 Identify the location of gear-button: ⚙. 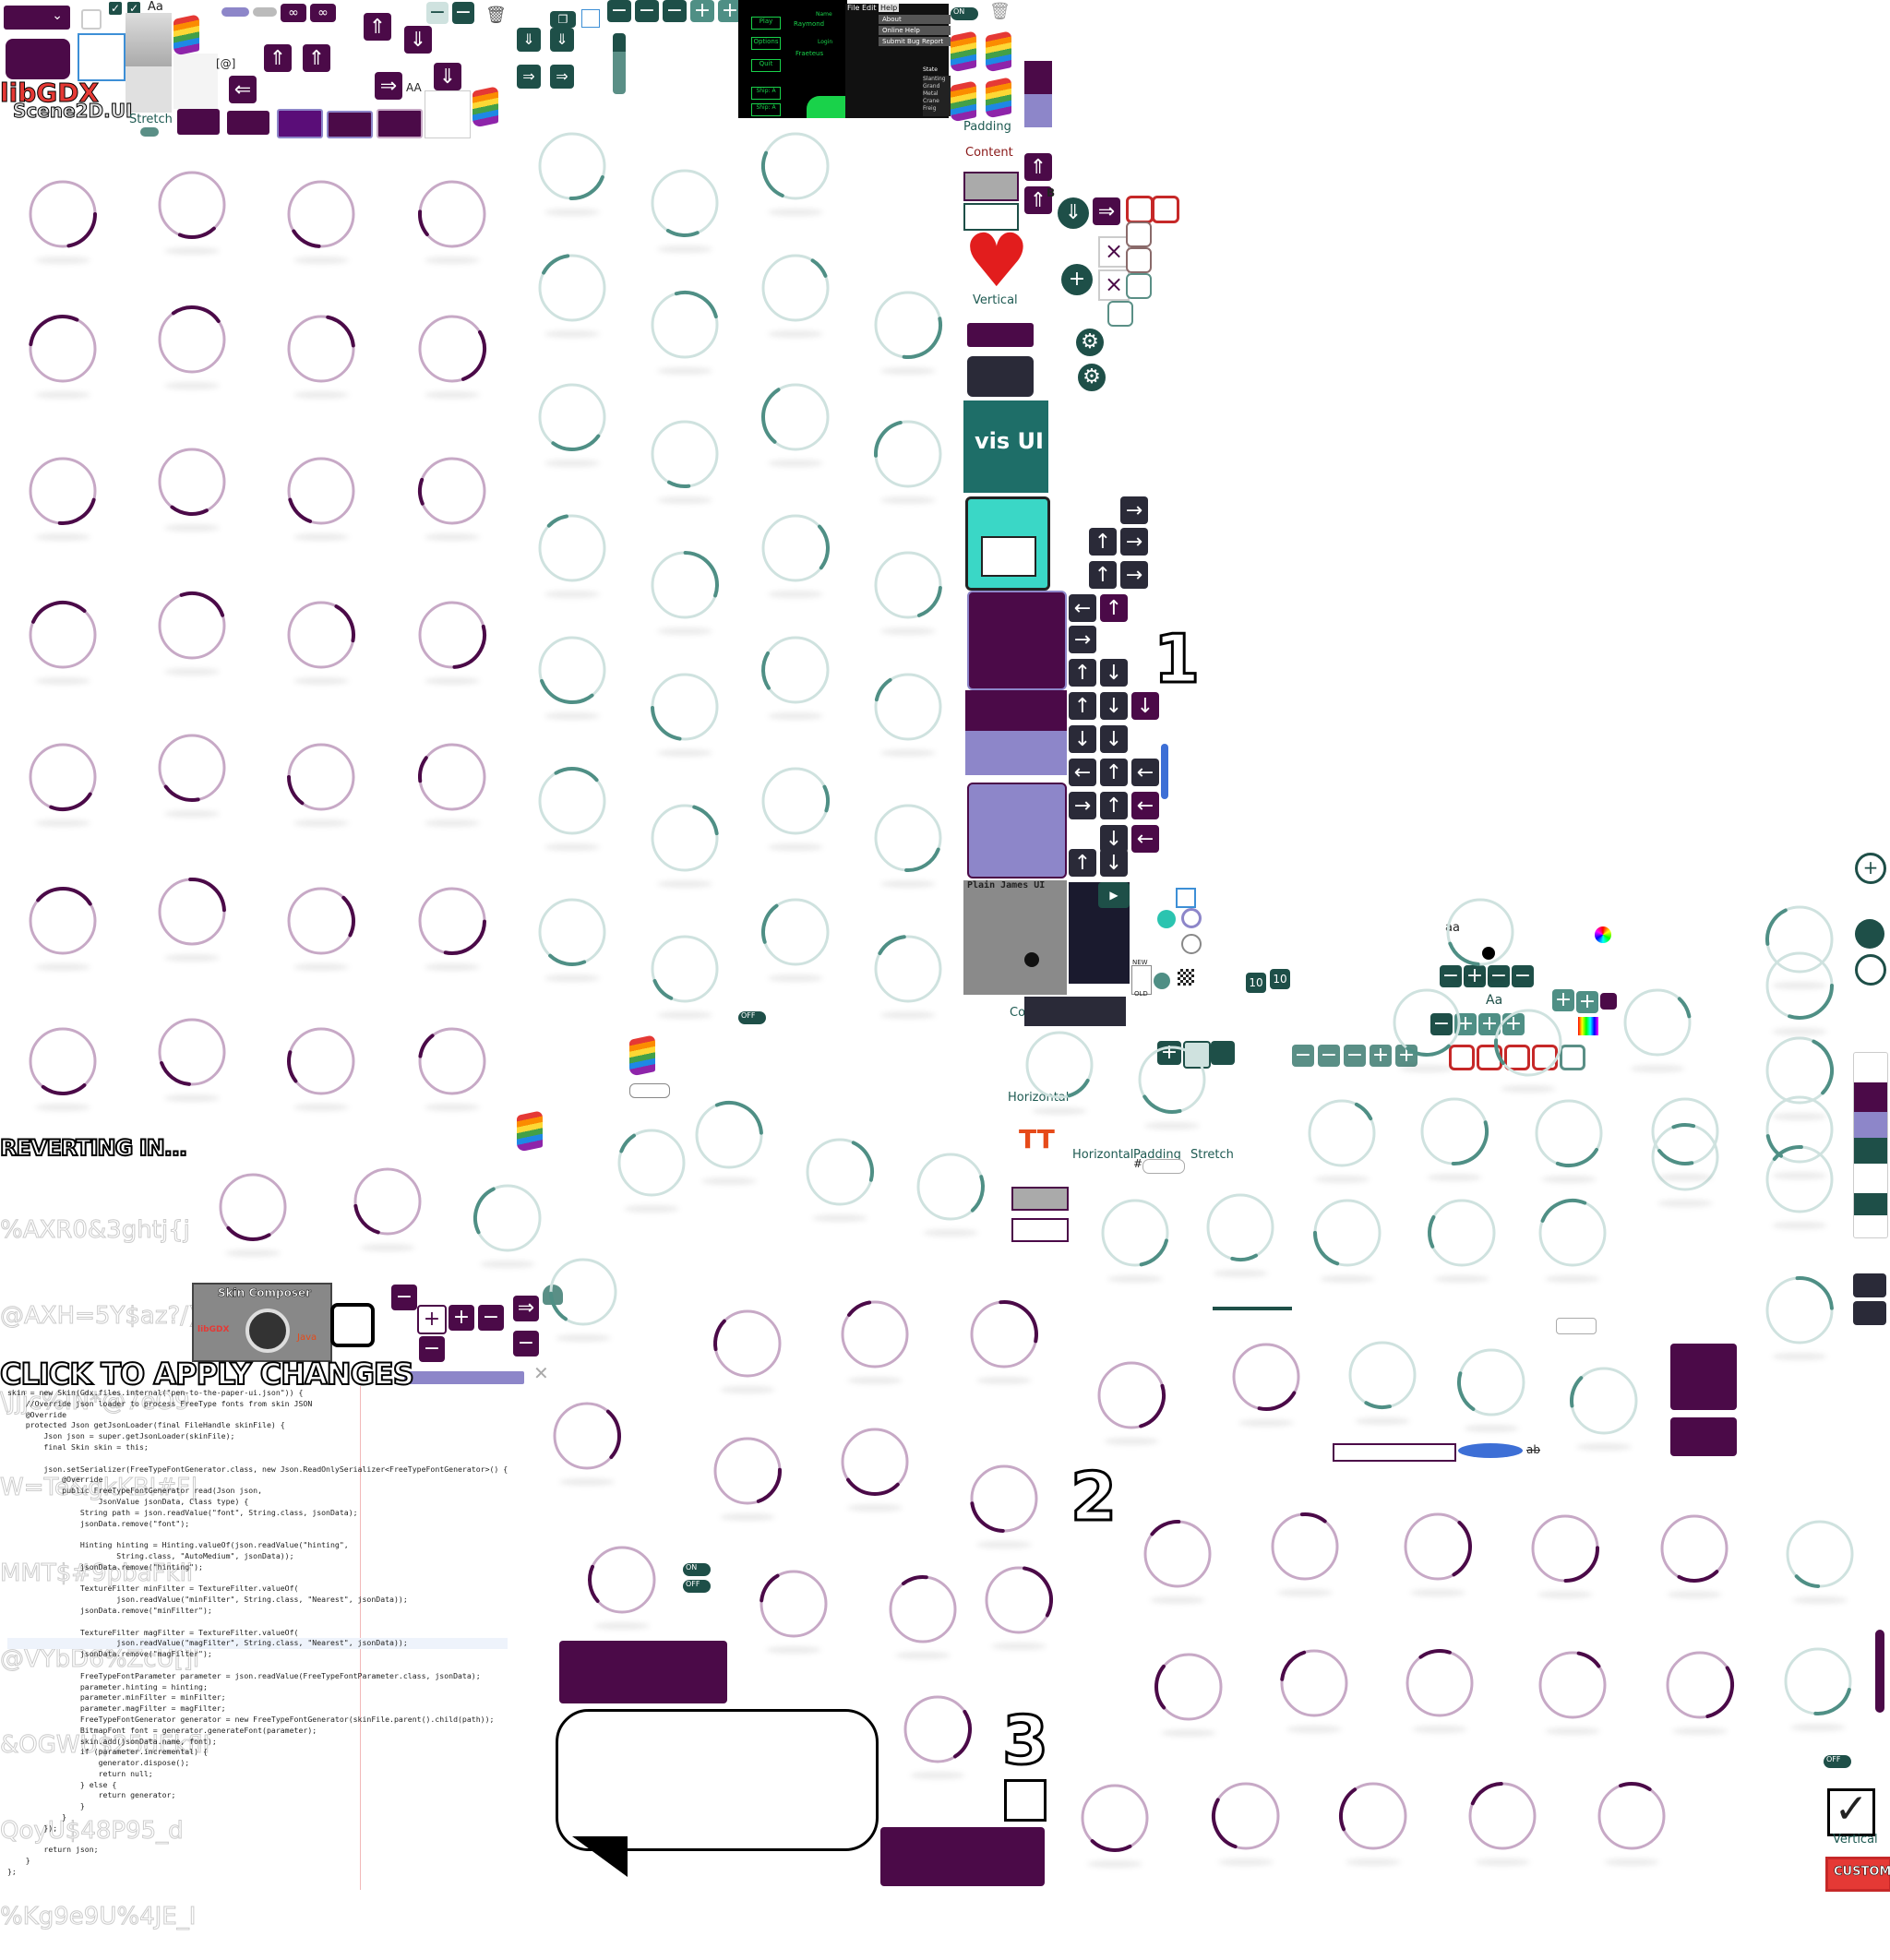
(1090, 342).